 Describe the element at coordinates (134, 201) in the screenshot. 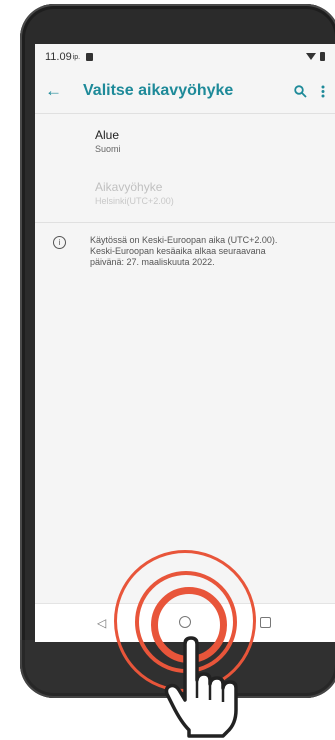

I see `timezone-value: Helsinki(UTC+2.00)` at that location.